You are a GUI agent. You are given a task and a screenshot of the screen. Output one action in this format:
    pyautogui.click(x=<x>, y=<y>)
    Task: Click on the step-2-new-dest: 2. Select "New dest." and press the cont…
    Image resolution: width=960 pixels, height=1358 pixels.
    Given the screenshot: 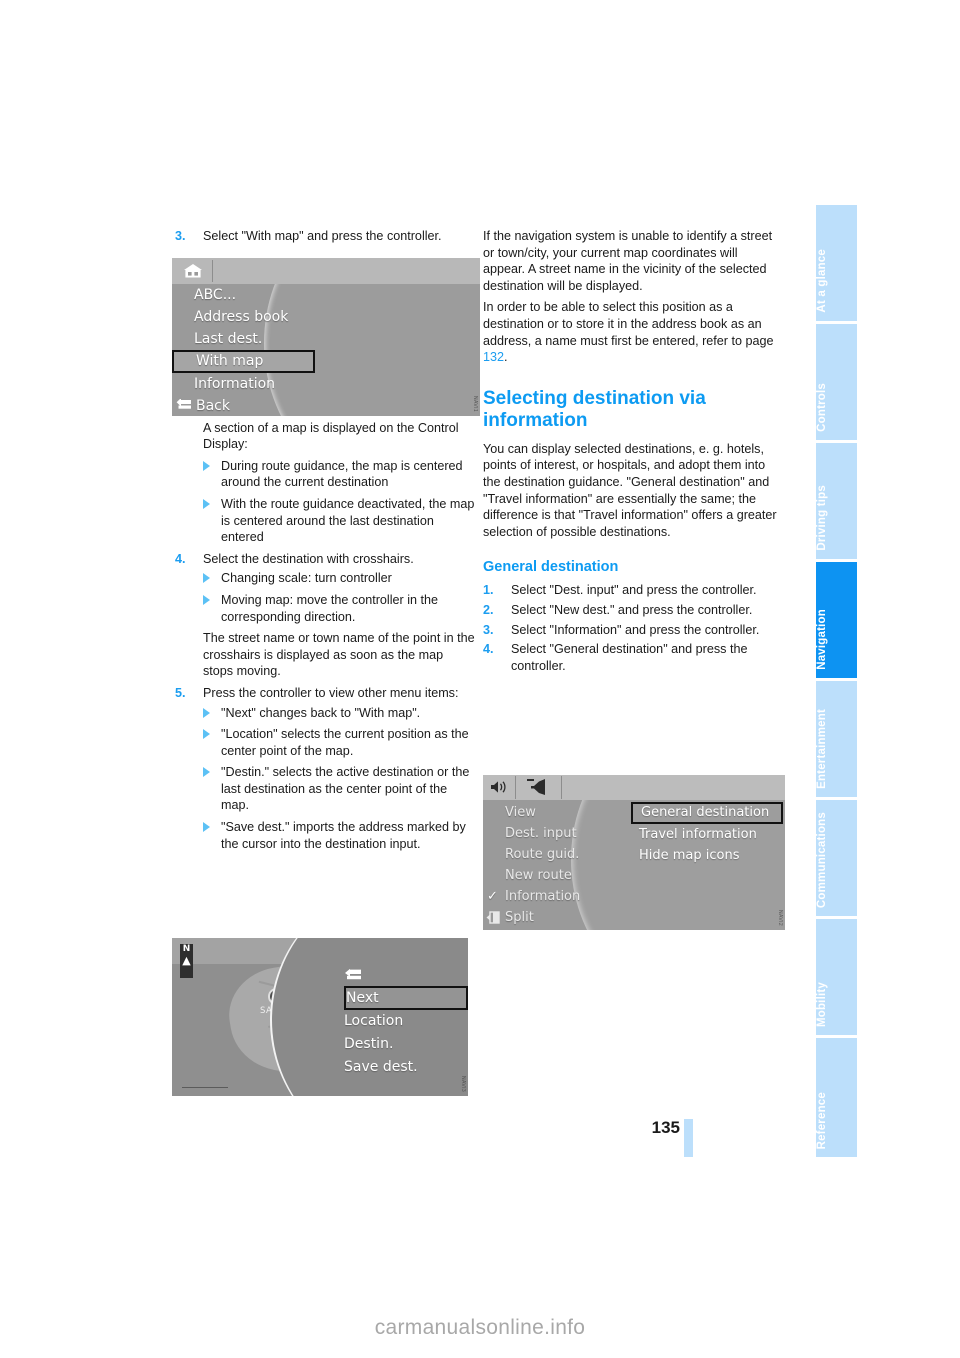 What is the action you would take?
    pyautogui.click(x=633, y=610)
    